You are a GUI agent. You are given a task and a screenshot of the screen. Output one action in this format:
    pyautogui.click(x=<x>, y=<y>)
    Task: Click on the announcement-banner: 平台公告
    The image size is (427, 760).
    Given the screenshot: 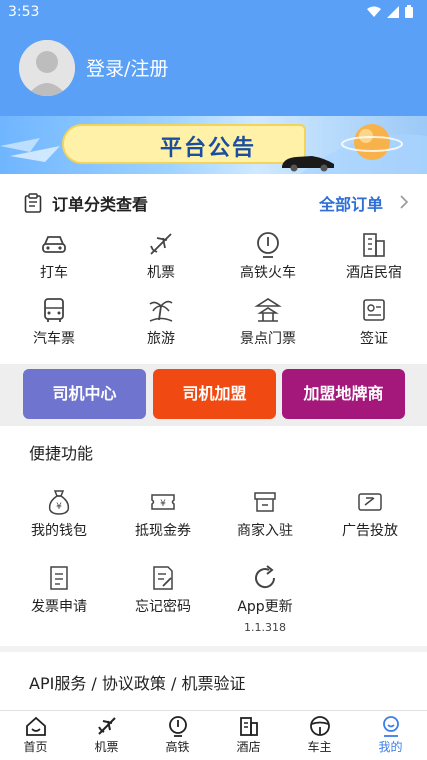 What is the action you would take?
    pyautogui.click(x=213, y=145)
    